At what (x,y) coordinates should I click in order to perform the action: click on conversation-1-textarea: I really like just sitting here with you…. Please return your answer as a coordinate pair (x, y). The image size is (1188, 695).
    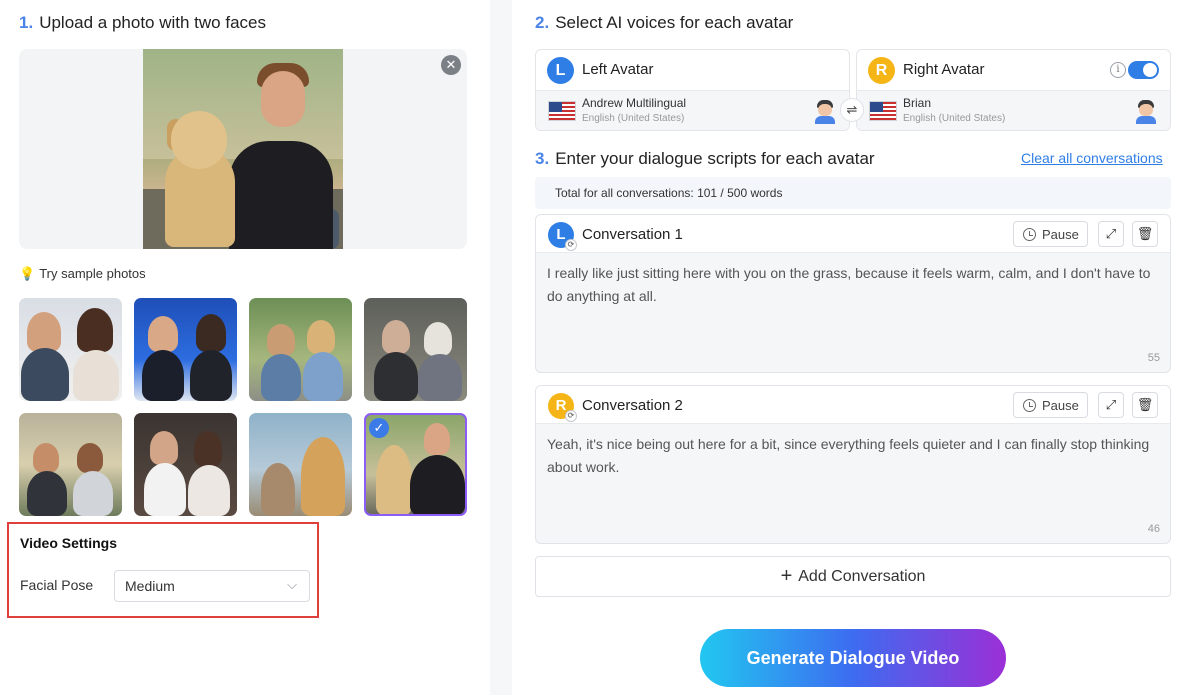
    Looking at the image, I should click on (852, 285).